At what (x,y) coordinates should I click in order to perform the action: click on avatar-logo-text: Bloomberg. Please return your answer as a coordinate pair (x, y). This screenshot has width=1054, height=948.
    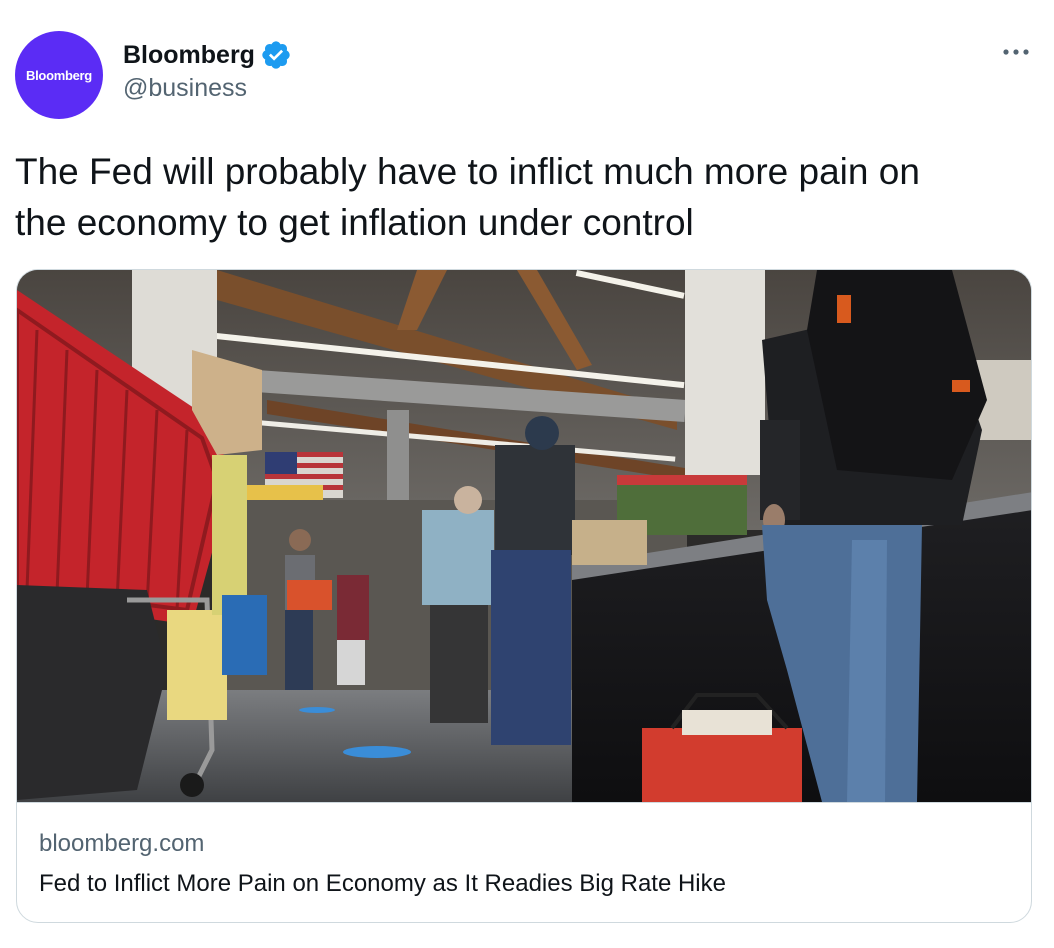
    Looking at the image, I should click on (59, 75).